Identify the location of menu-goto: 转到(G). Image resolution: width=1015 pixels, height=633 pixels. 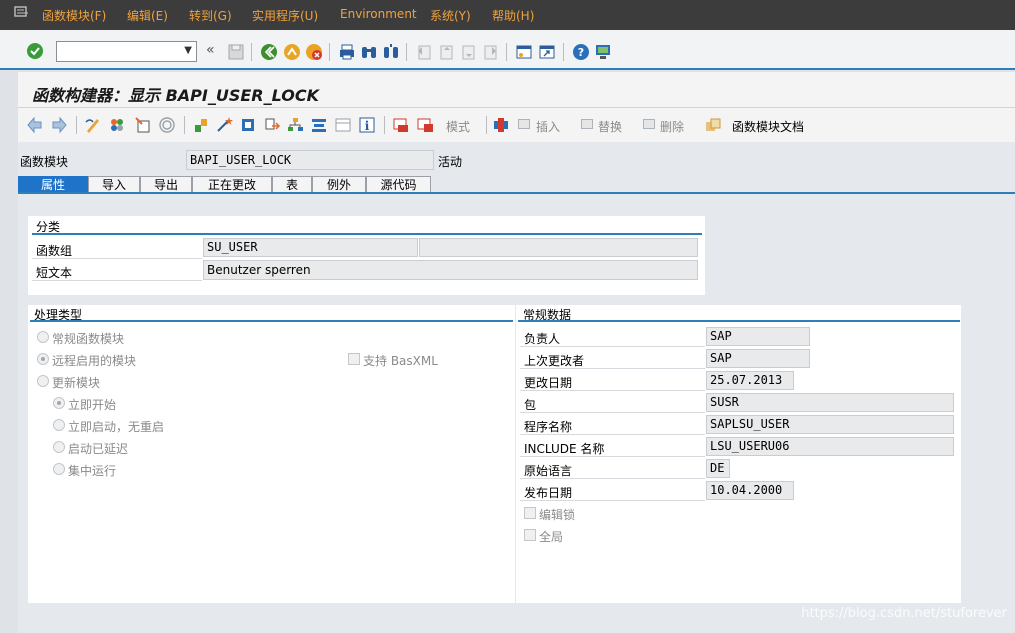
(210, 15).